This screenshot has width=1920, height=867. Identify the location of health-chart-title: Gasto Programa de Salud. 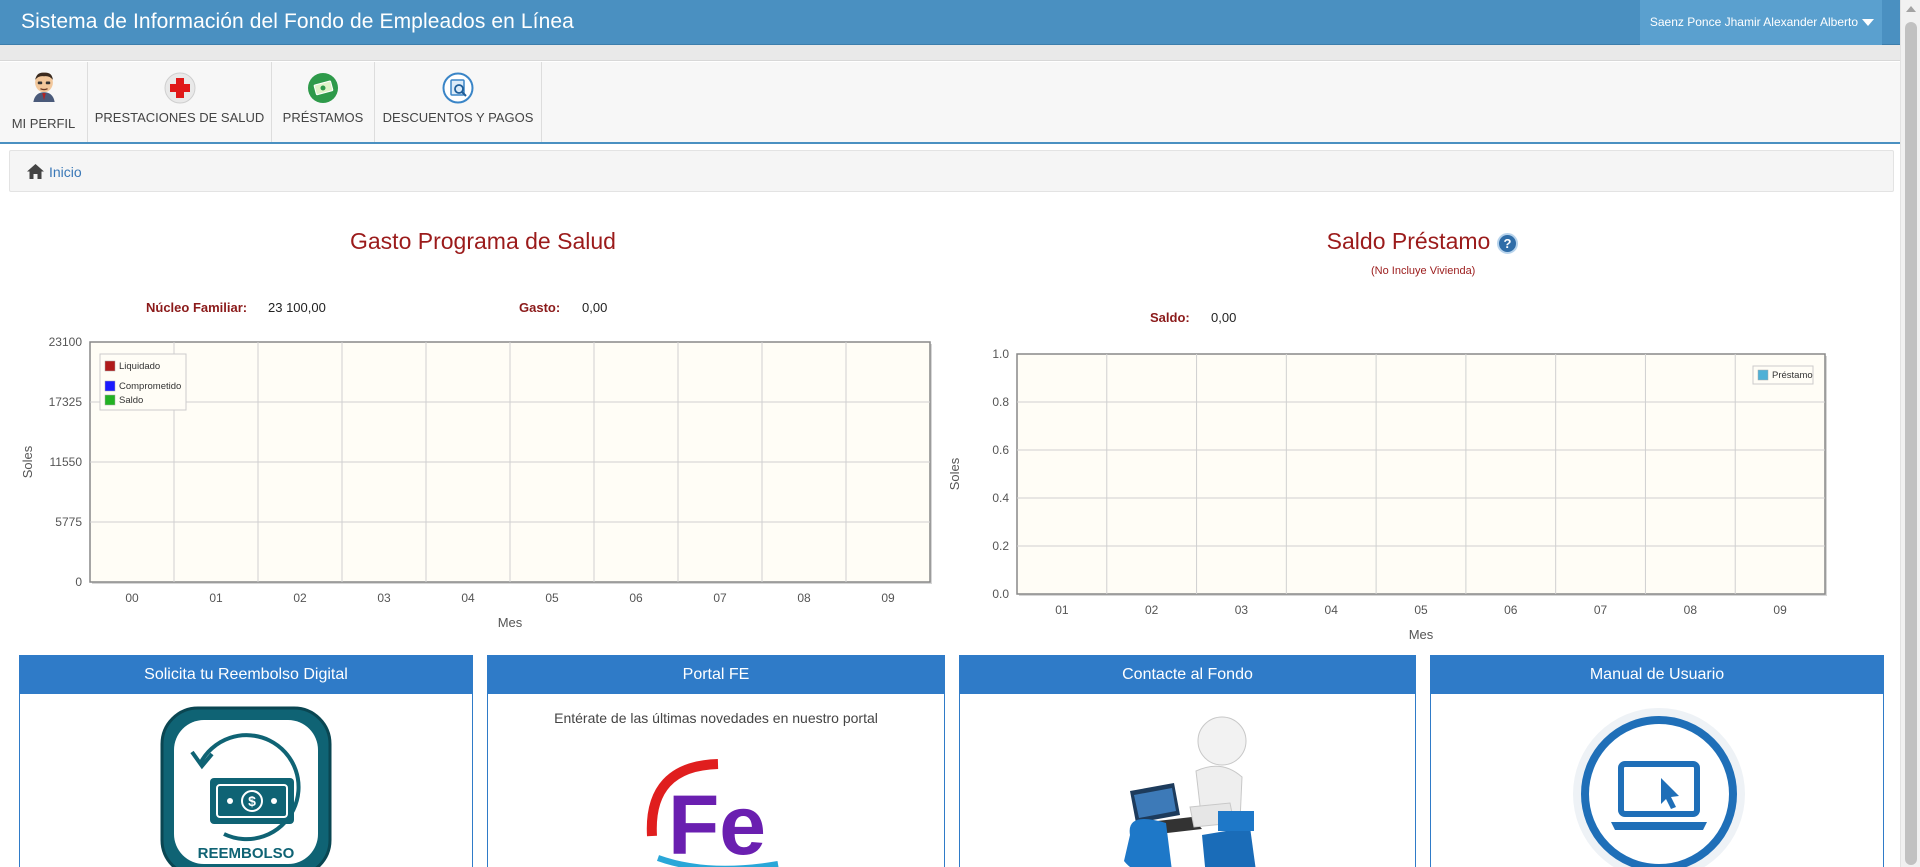
(483, 241).